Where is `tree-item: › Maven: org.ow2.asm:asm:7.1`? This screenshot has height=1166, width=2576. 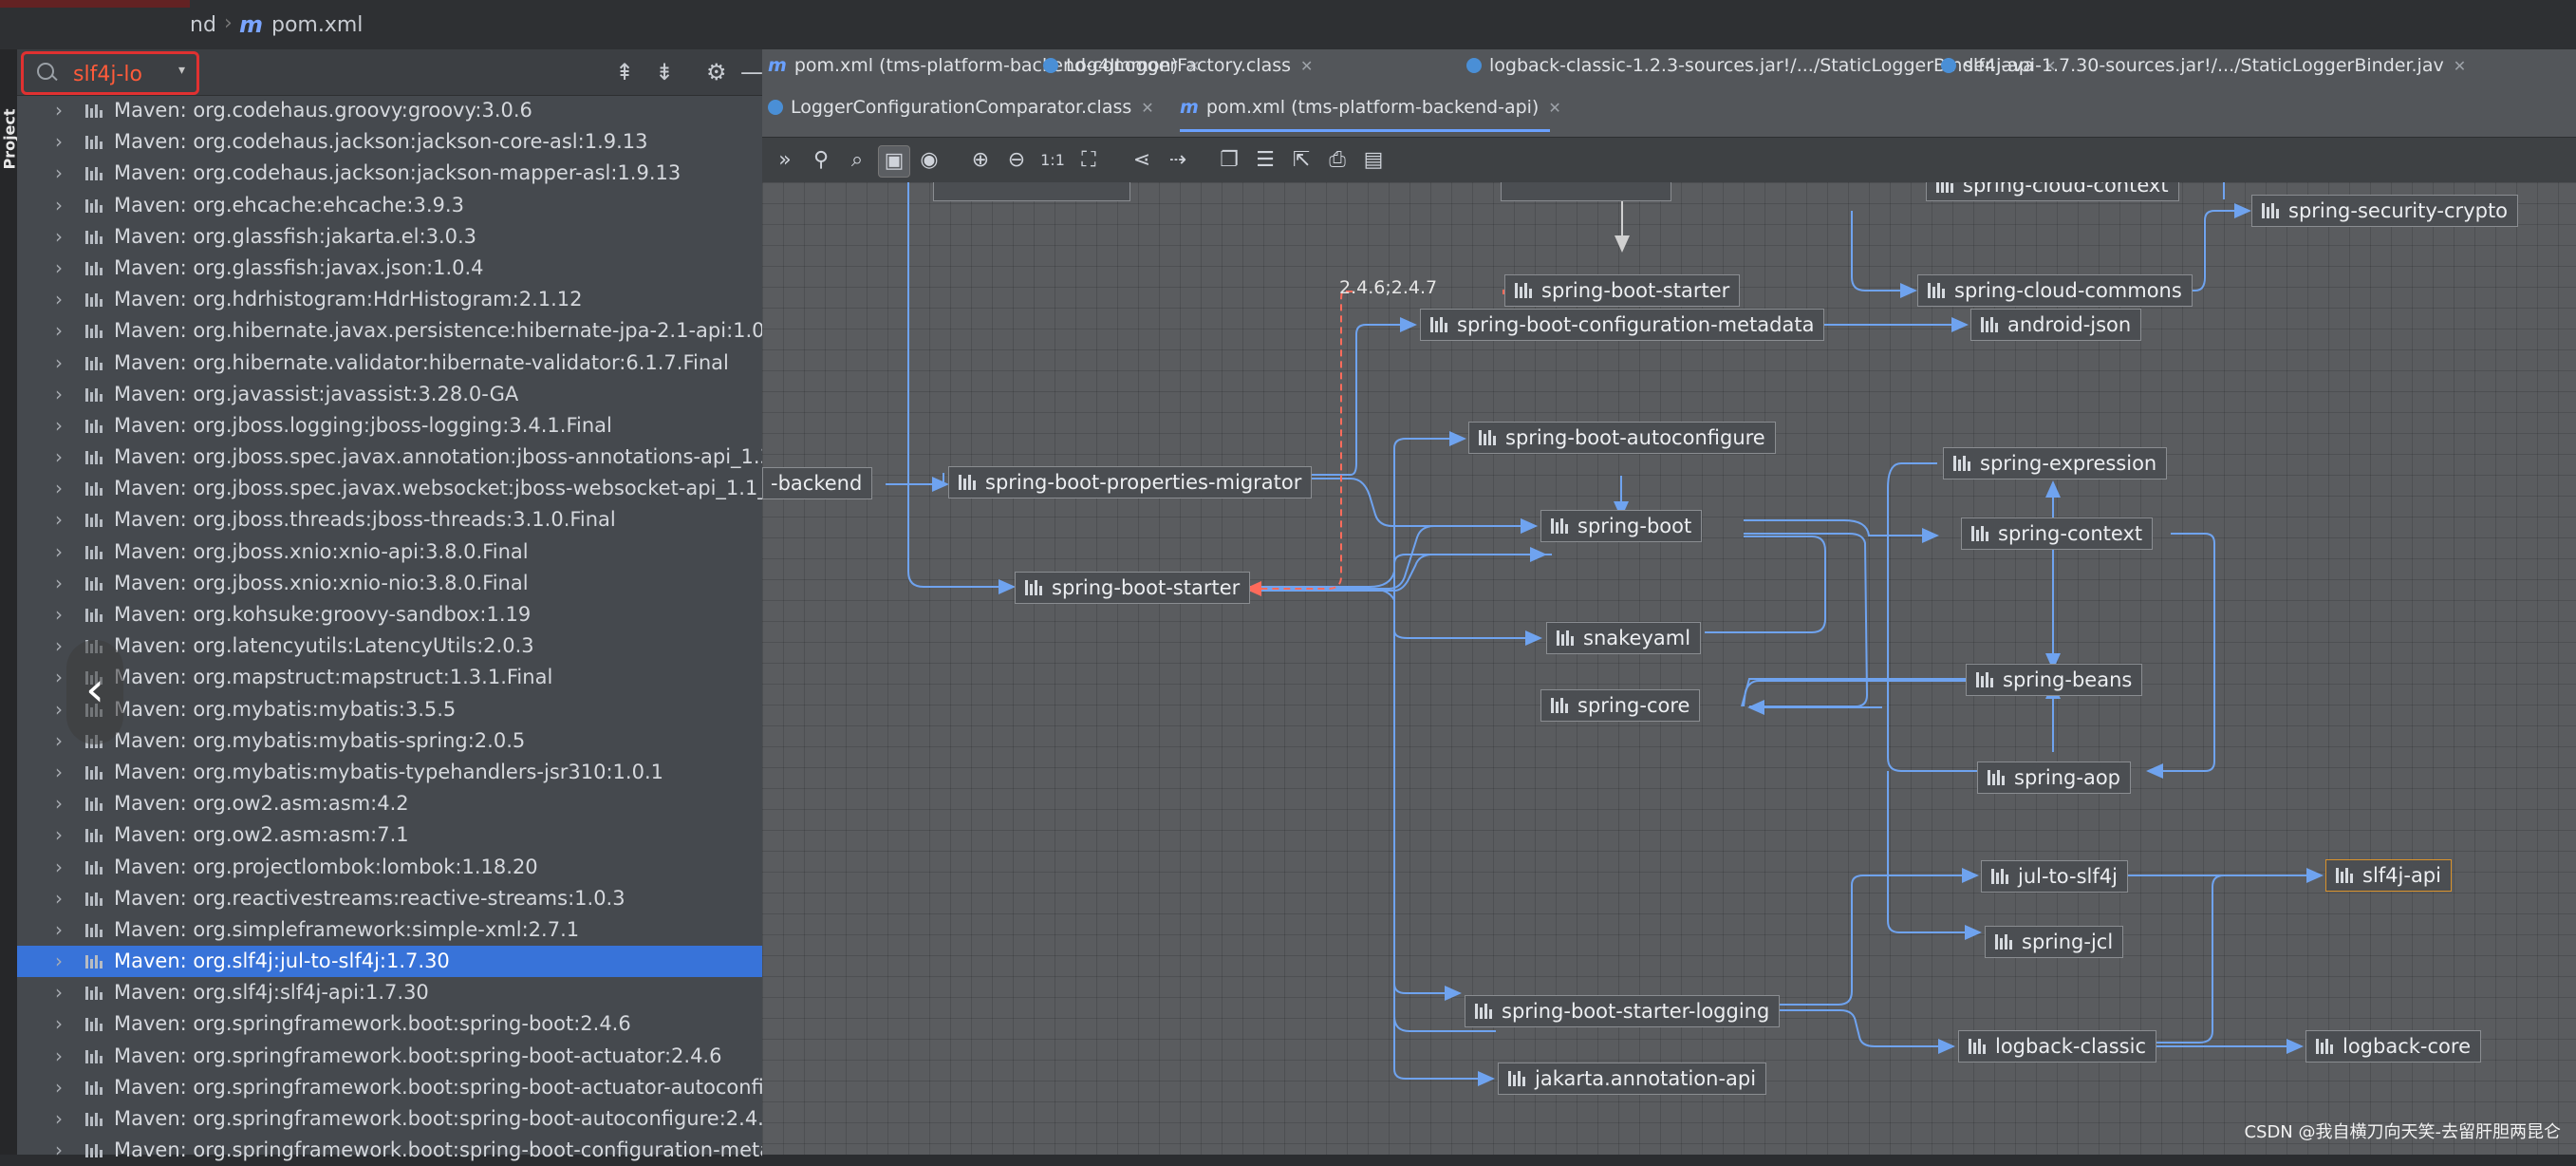 tree-item: › Maven: org.ow2.asm:asm:7.1 is located at coordinates (389, 835).